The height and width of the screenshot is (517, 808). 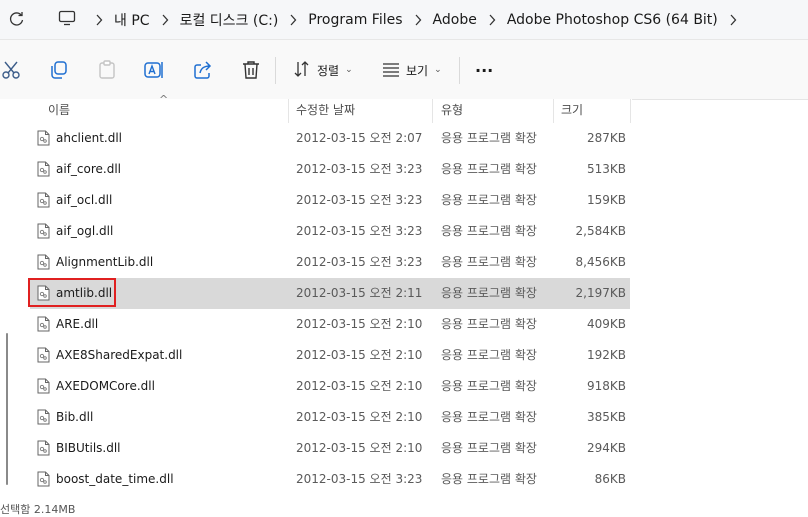 I want to click on command-bar: 정렬 ⌄ 보기 ⌄ ···, so click(x=404, y=70).